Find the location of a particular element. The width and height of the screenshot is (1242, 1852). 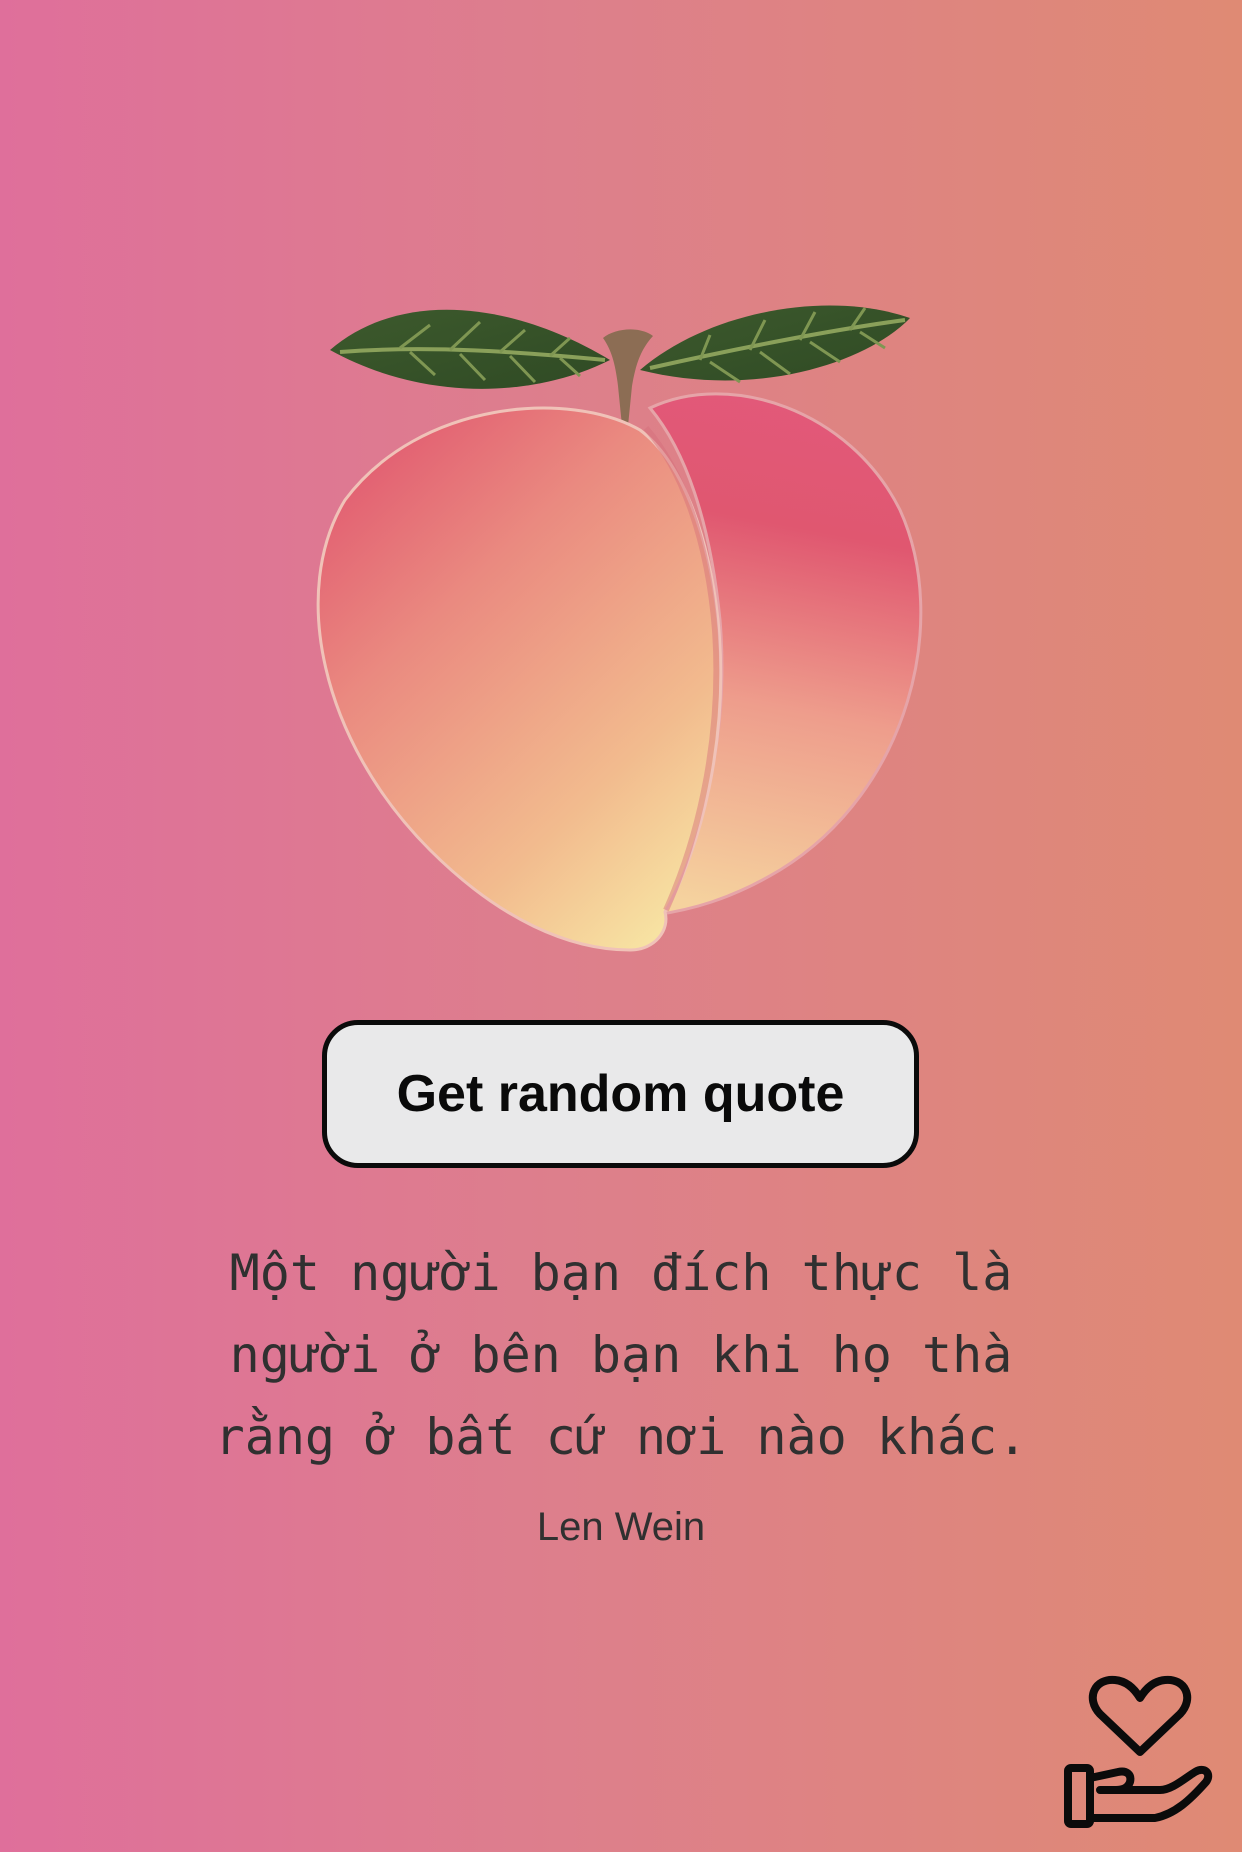

right-leaf-icon is located at coordinates (775, 344).